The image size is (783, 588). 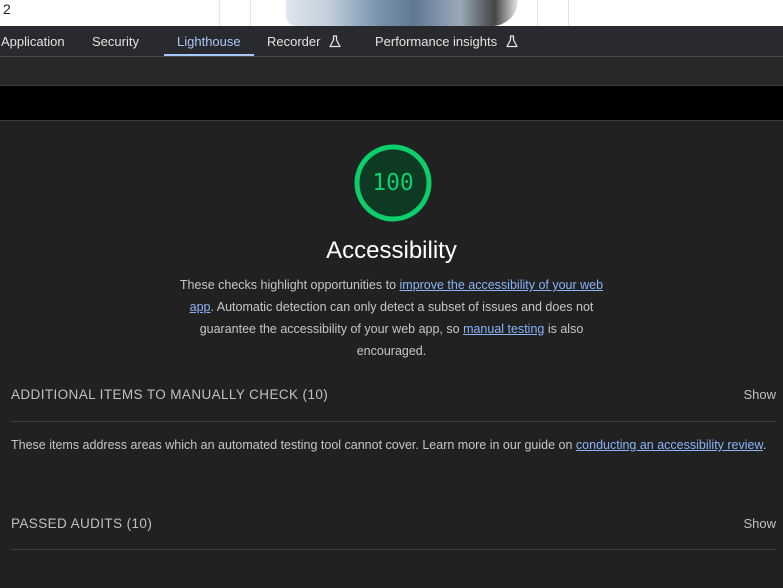 What do you see at coordinates (391, 103) in the screenshot?
I see `report-topbar` at bounding box center [391, 103].